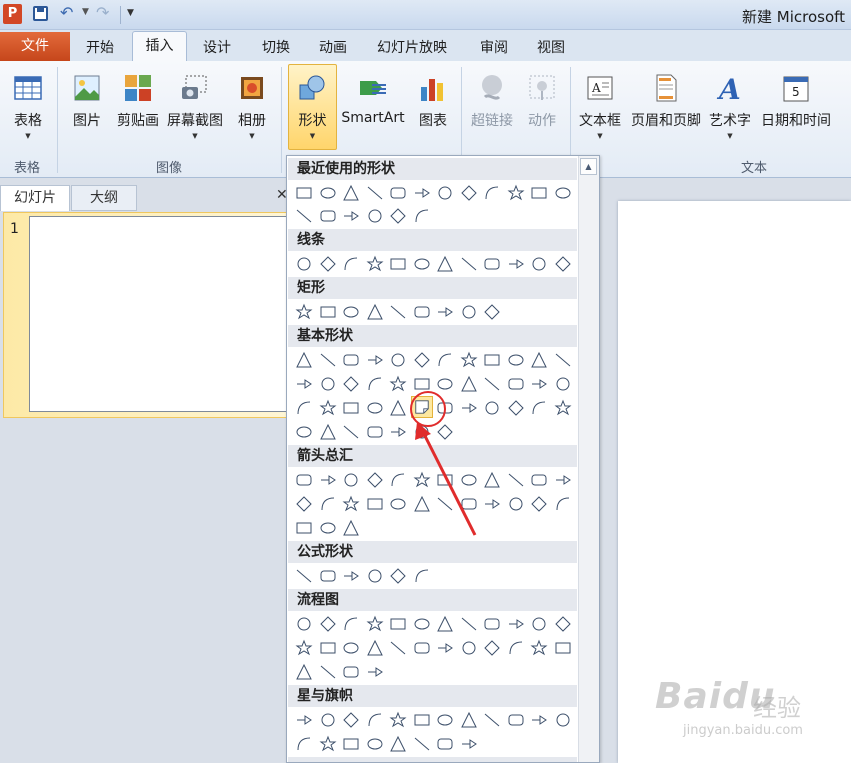  What do you see at coordinates (66, 12) in the screenshot?
I see `undo-icon: ↶` at bounding box center [66, 12].